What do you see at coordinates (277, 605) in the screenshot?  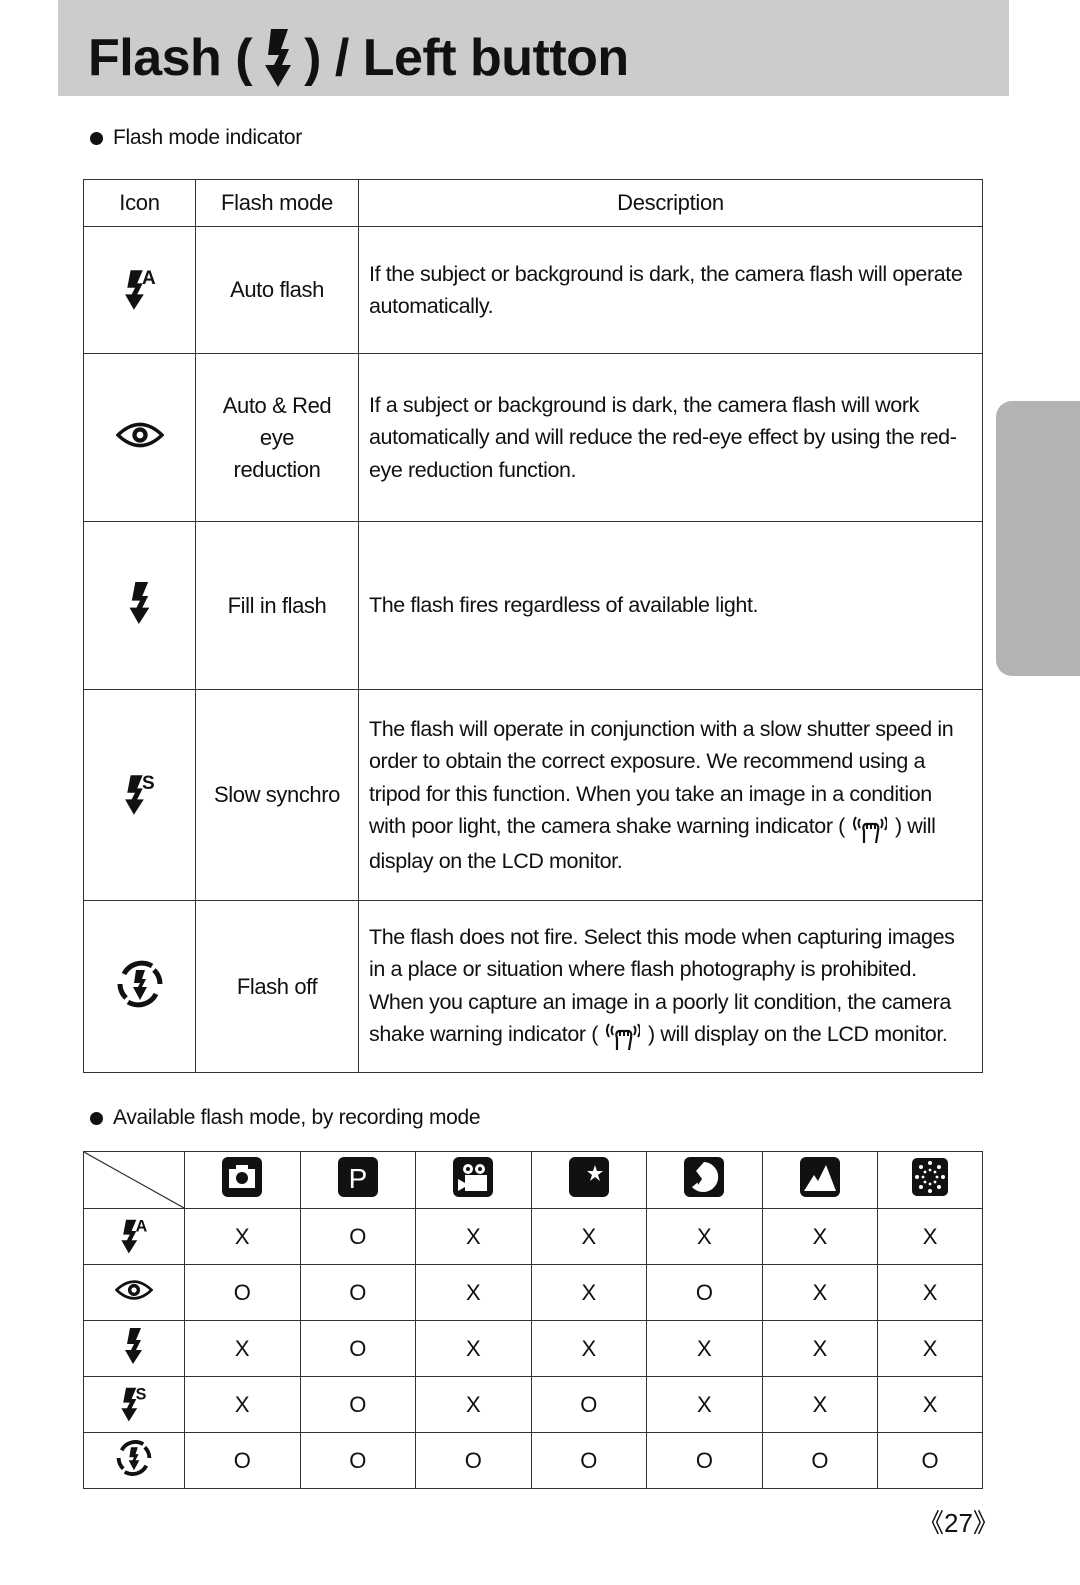 I see `flash-mode-name: Fill in flash` at bounding box center [277, 605].